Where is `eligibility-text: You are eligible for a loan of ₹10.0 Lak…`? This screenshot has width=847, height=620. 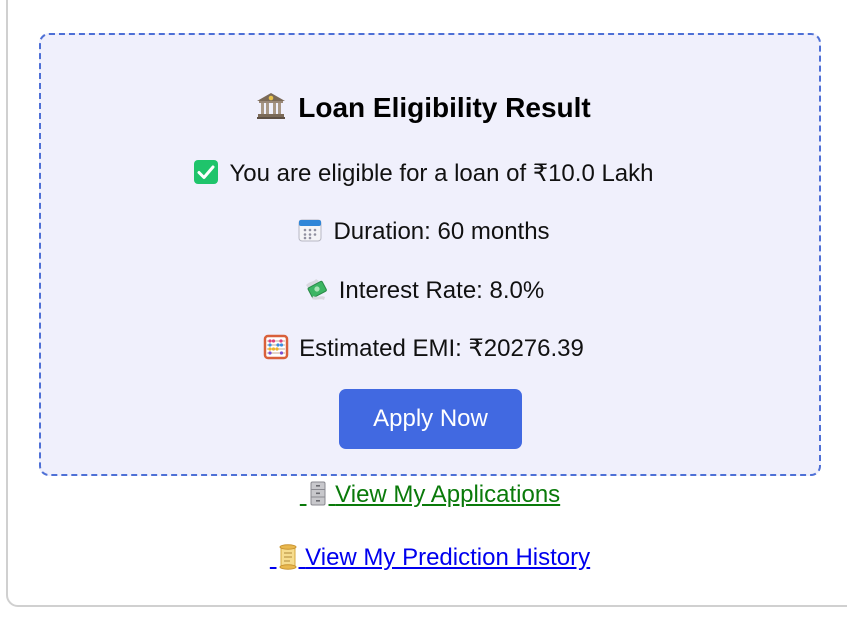
eligibility-text: You are eligible for a loan of ₹10.0 Lak… is located at coordinates (441, 173).